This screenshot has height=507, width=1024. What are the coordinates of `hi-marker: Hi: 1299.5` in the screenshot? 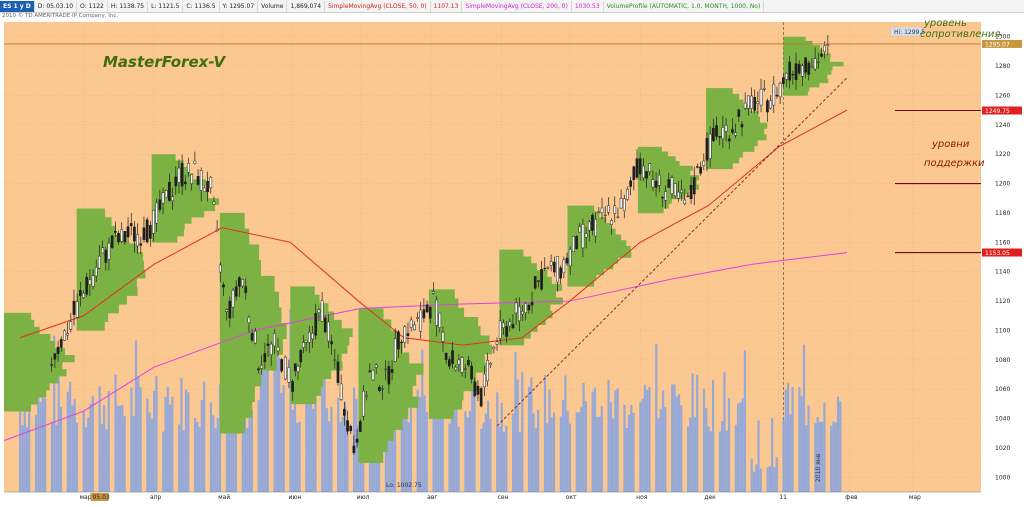 It's located at (909, 32).